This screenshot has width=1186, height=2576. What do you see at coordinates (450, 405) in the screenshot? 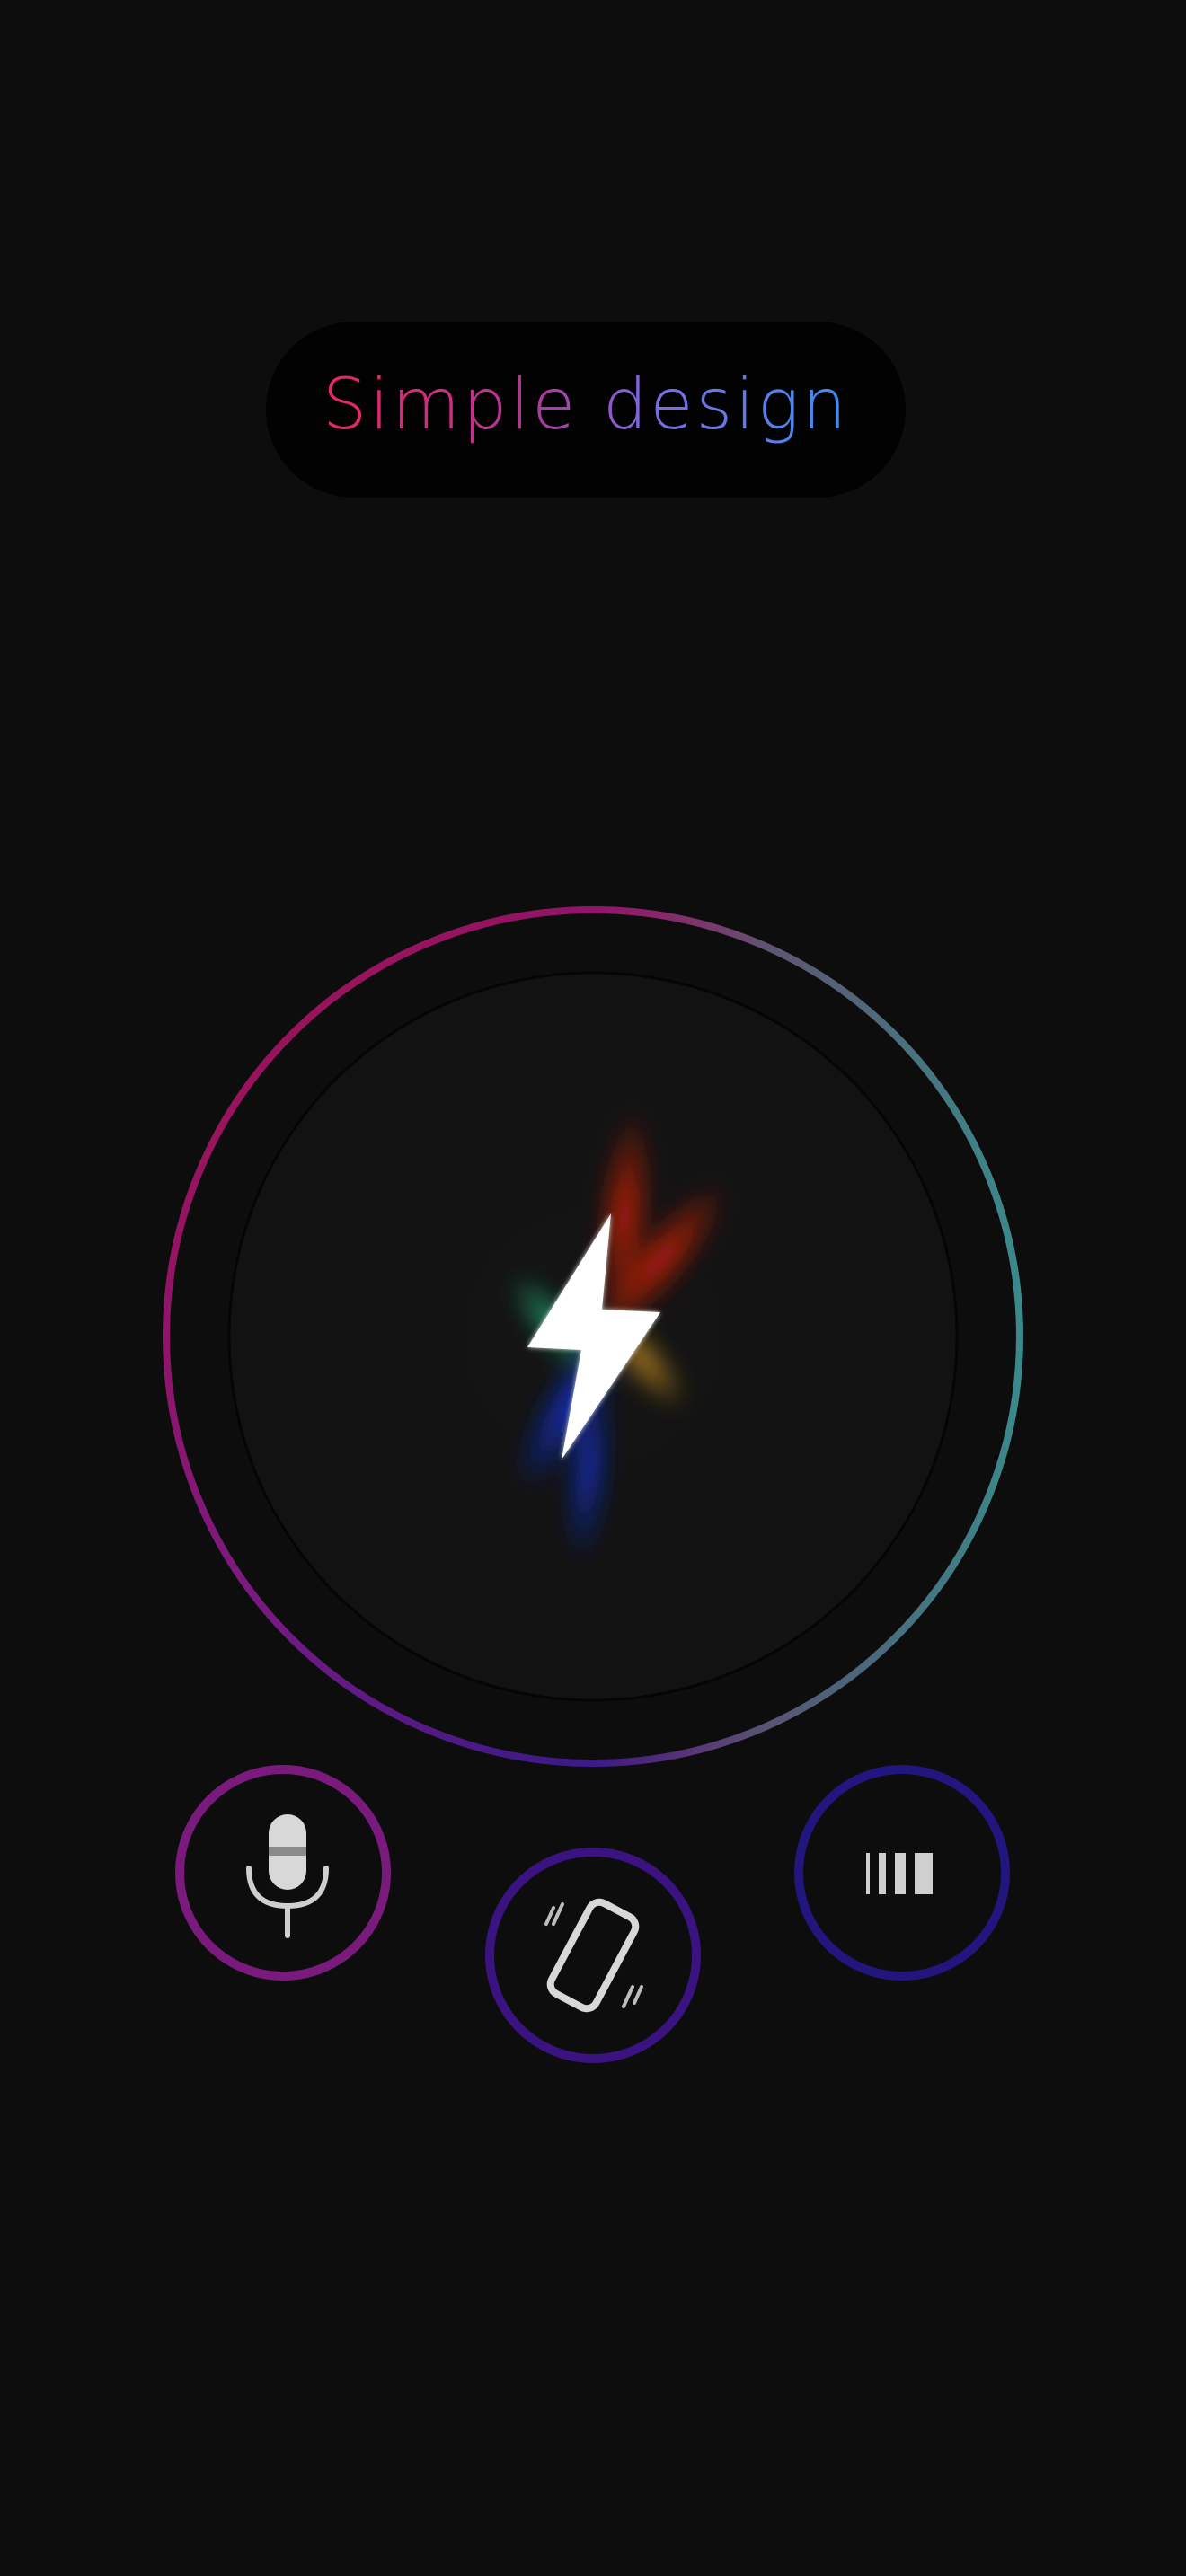
I see `title-word-simple: Simple` at bounding box center [450, 405].